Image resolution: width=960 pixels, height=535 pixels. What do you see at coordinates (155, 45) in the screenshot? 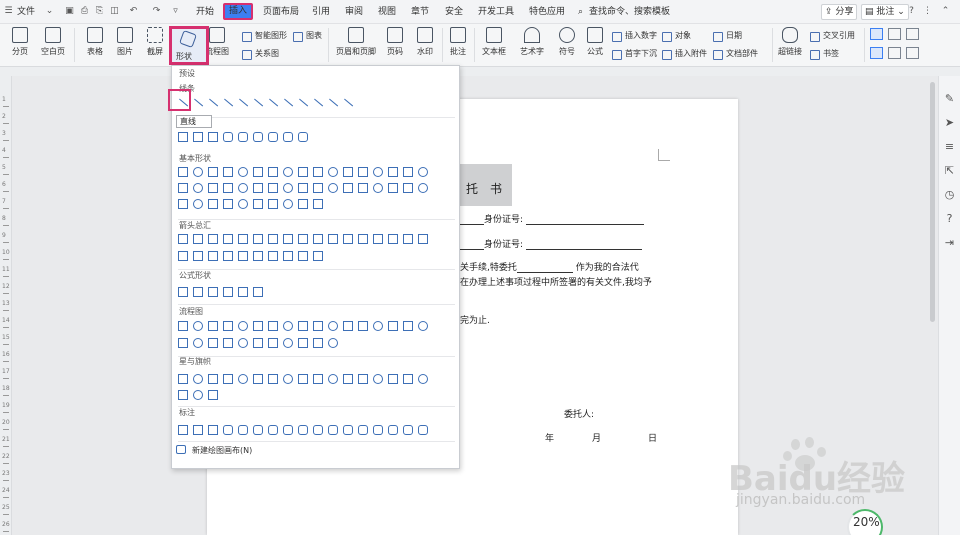
I see `screenshot-button: 截屏` at bounding box center [155, 45].